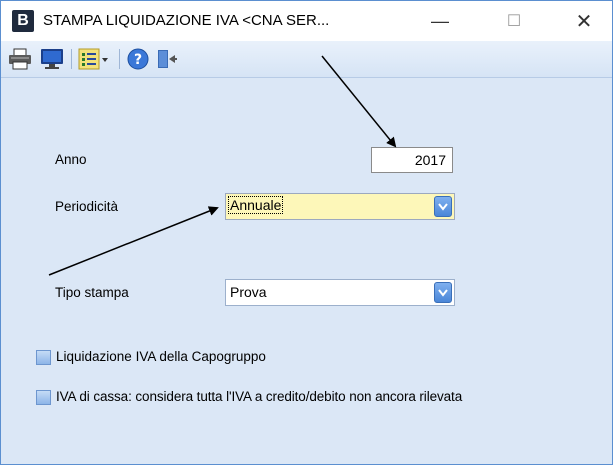  I want to click on annotation-arrow-to-anno, so click(359, 101).